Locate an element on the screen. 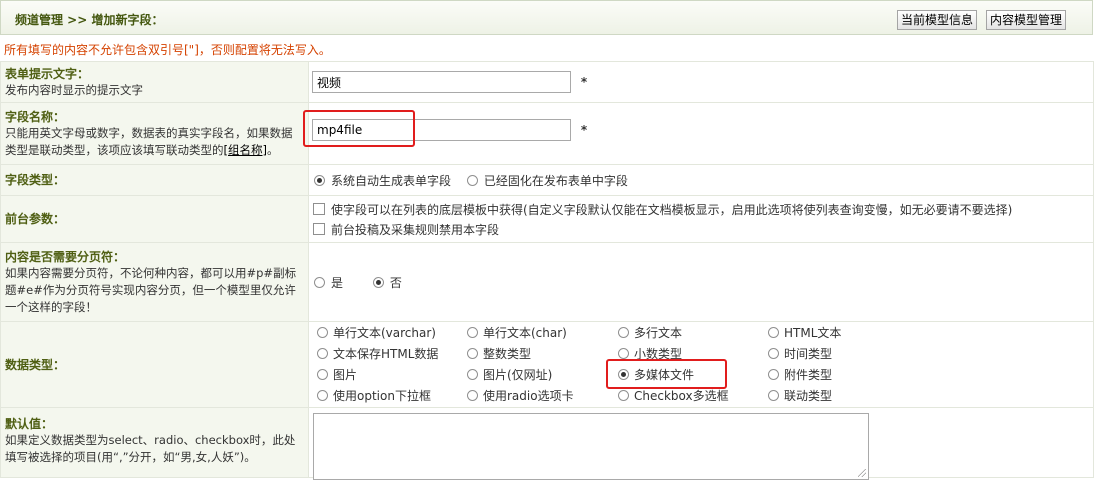 This screenshot has width=1095, height=480. data-type-option: 图片 is located at coordinates (337, 374).